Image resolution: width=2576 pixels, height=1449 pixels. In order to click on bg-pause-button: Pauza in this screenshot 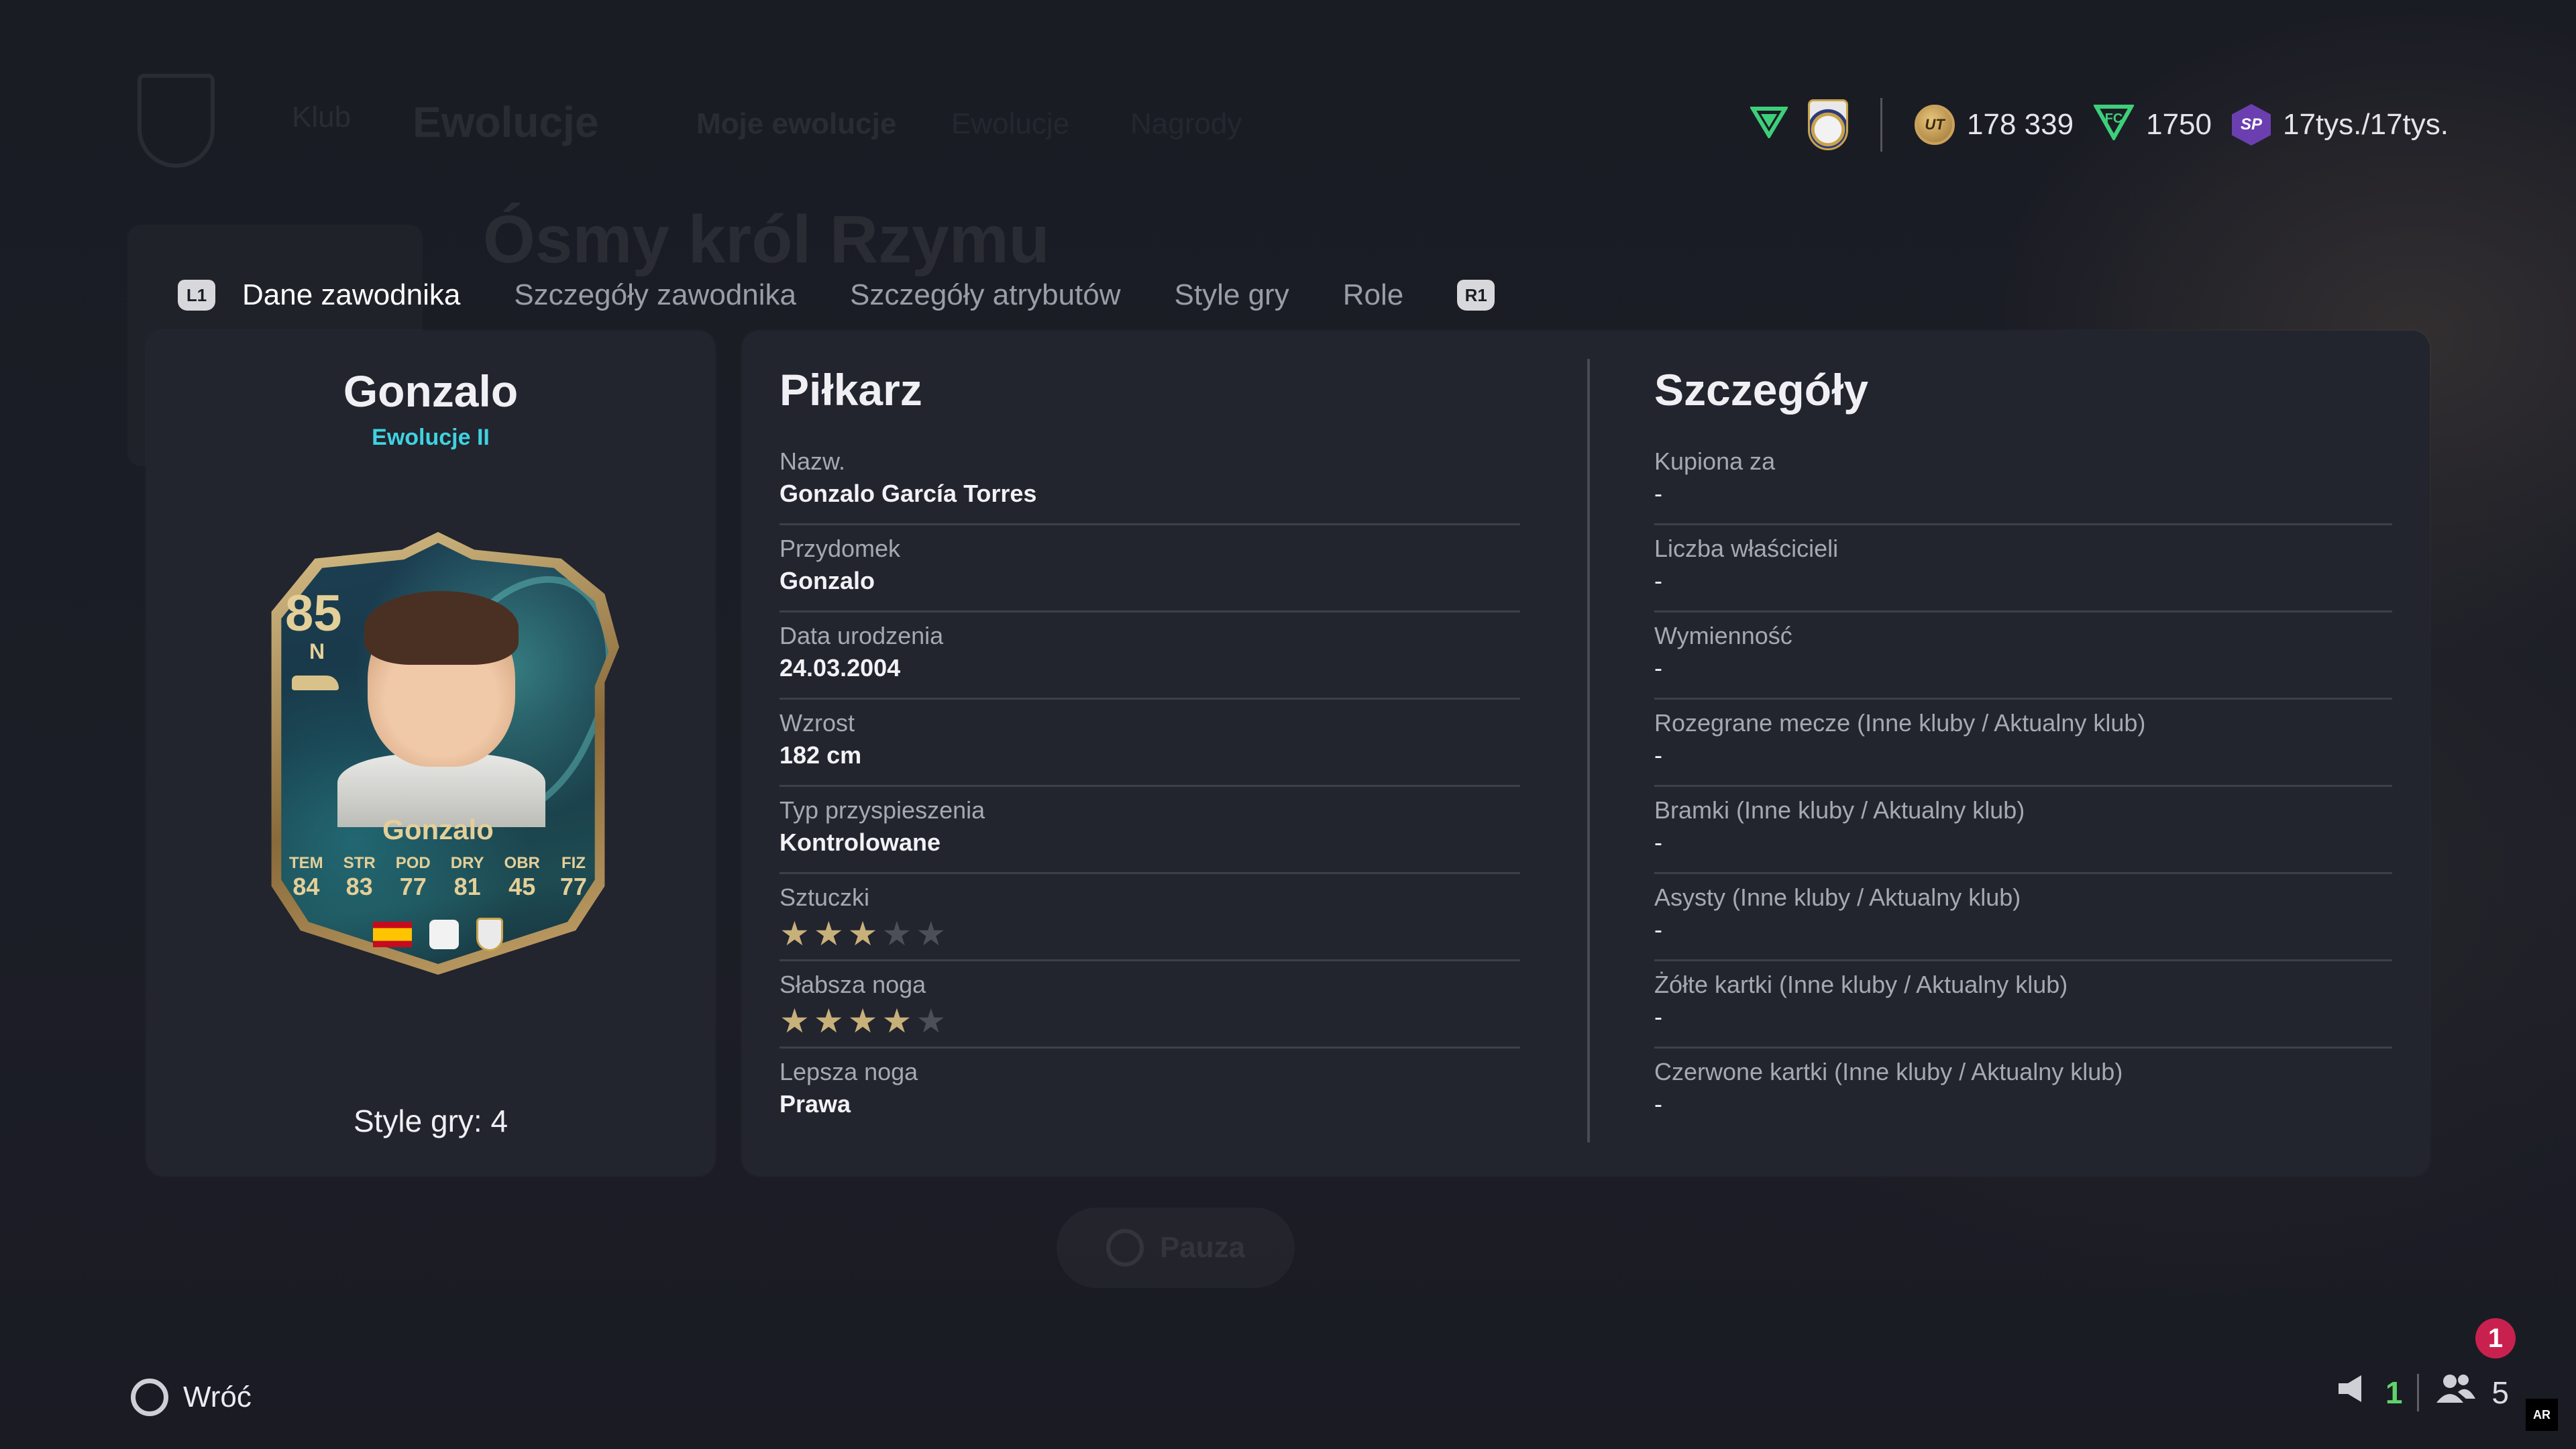, I will do `click(1176, 1248)`.